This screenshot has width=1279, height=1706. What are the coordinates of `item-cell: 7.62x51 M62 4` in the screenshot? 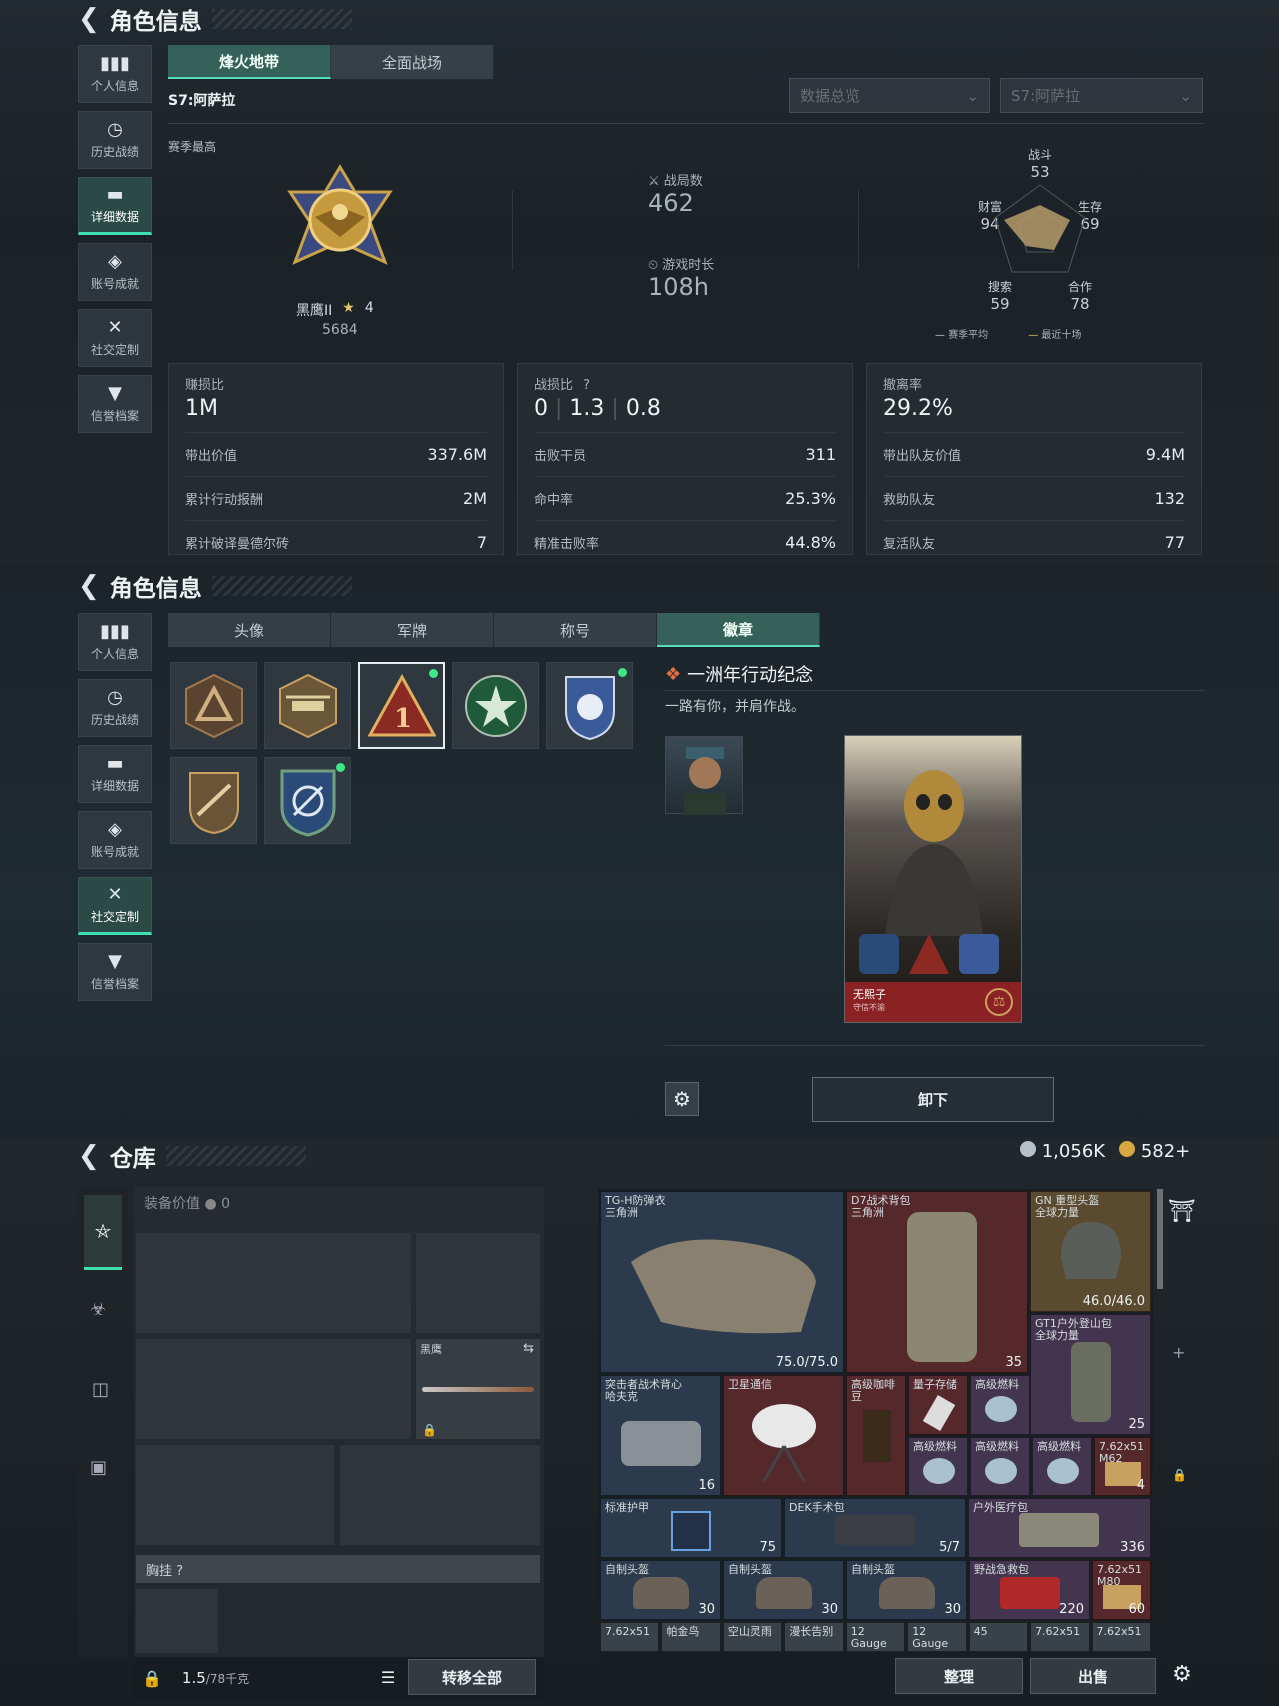 It's located at (1122, 1466).